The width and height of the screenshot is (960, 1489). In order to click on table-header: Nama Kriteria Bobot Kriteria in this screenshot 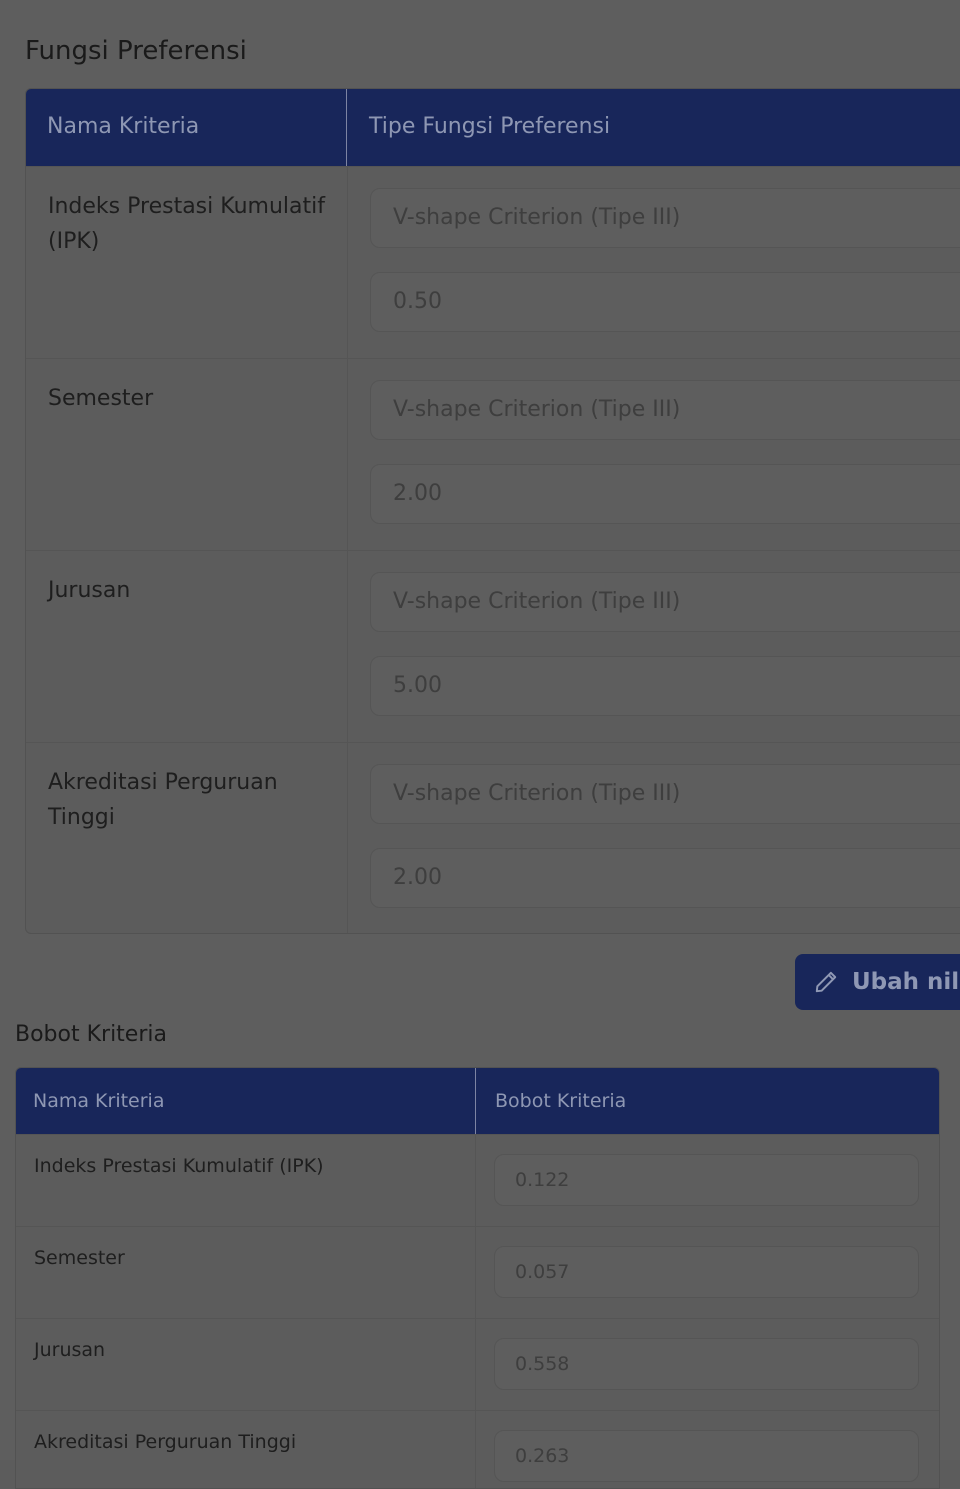, I will do `click(477, 1101)`.